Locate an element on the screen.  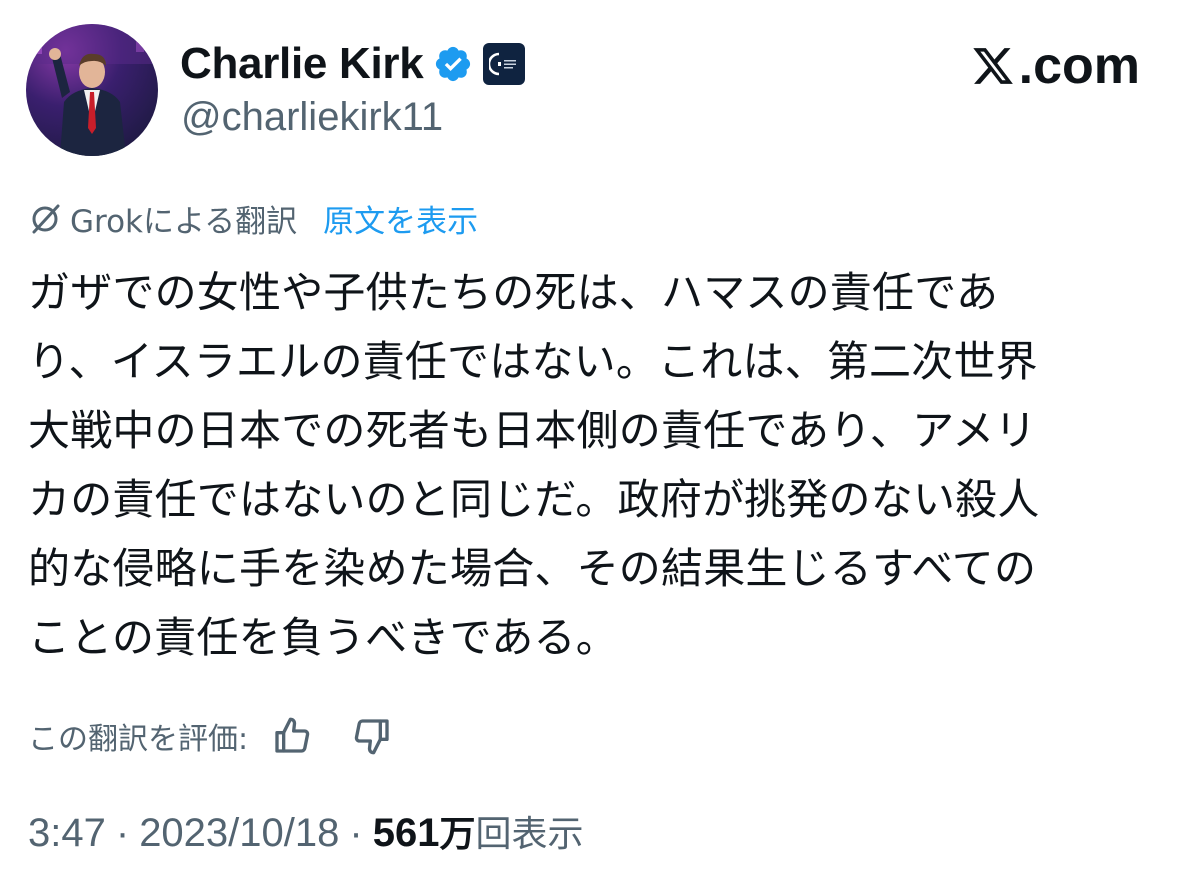
thumbs-up-icon is located at coordinates (292, 736).